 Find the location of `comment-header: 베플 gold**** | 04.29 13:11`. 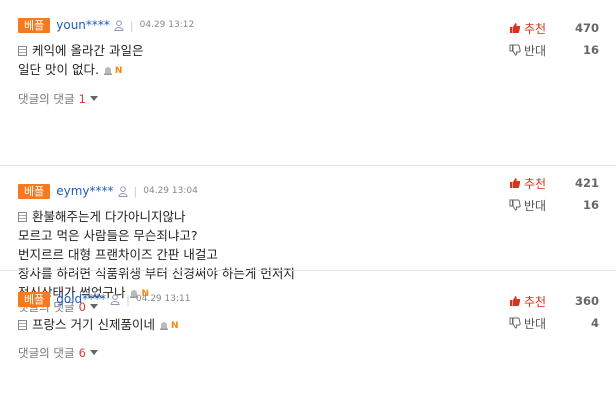

comment-header: 베플 gold**** | 04.29 13:11 is located at coordinates (104, 299).